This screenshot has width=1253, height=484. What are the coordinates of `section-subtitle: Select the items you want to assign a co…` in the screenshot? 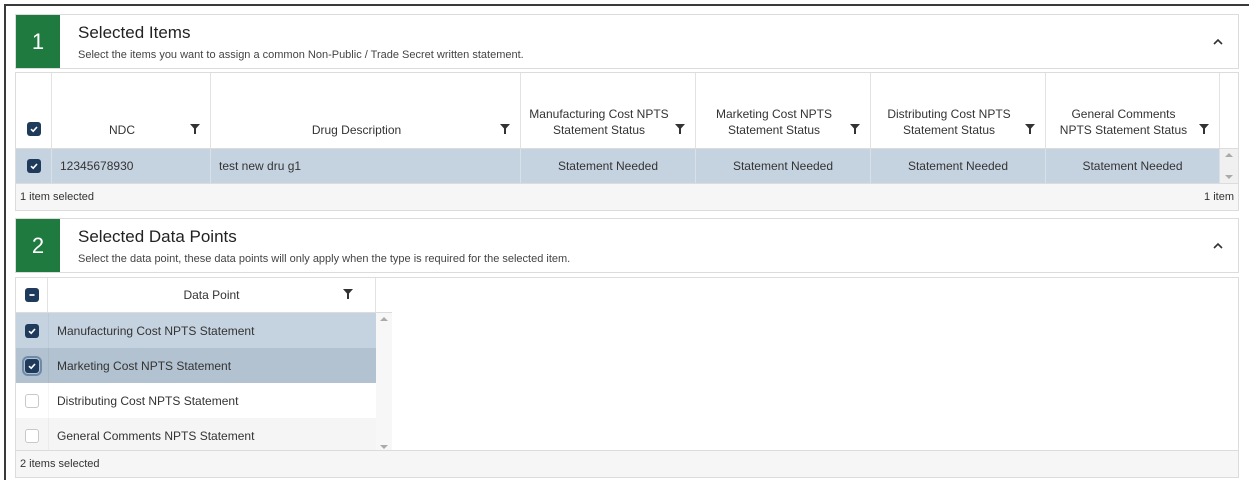 It's located at (301, 55).